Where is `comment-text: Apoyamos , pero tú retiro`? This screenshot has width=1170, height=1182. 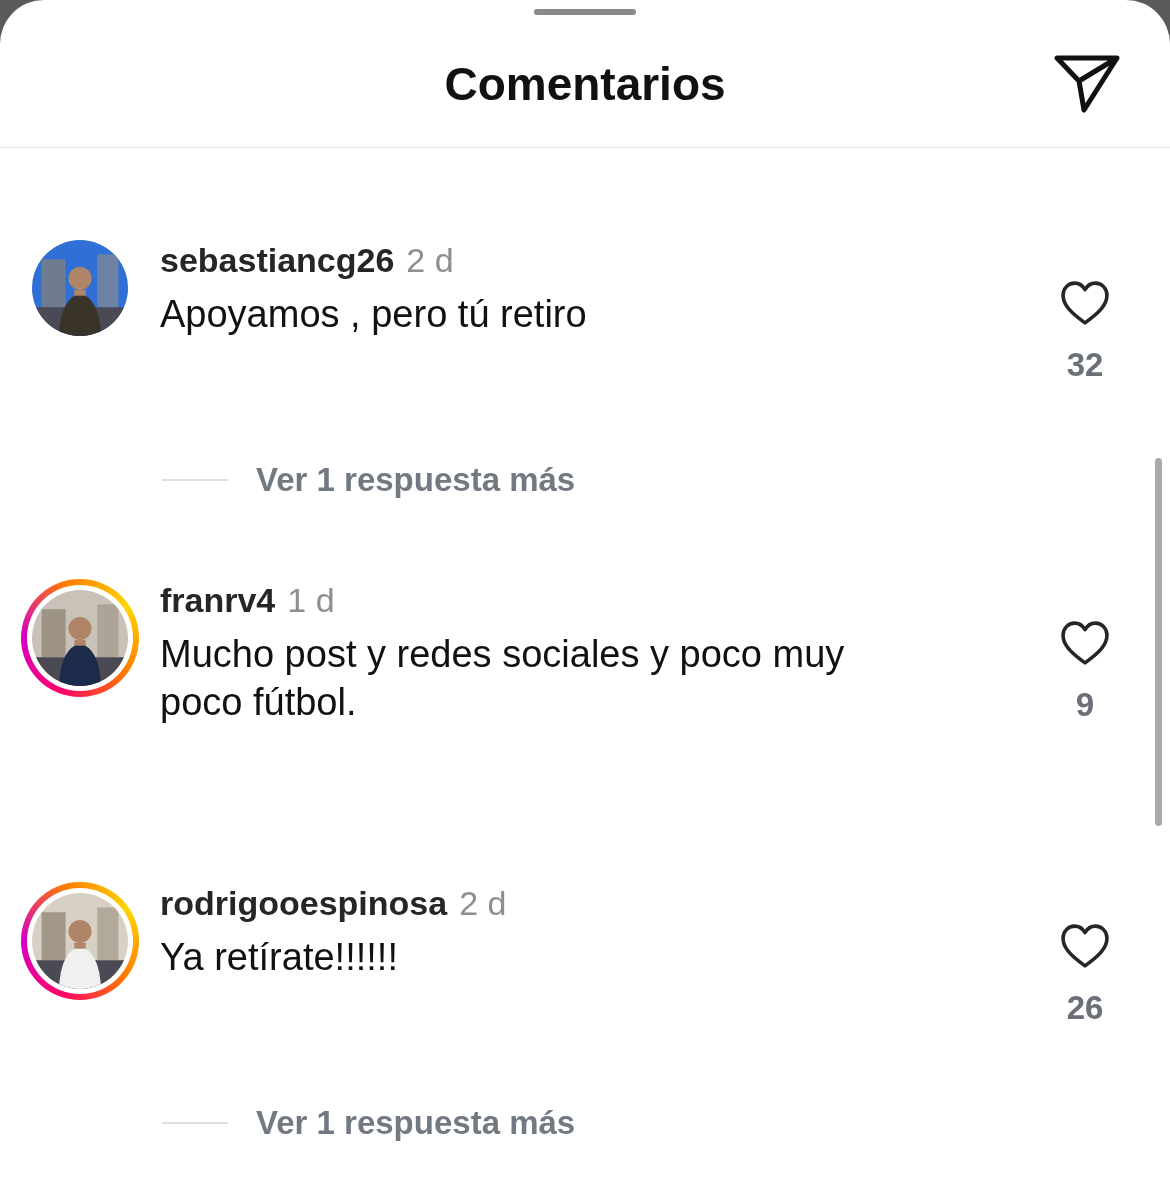
comment-text: Apoyamos , pero tú retiro is located at coordinates (374, 314).